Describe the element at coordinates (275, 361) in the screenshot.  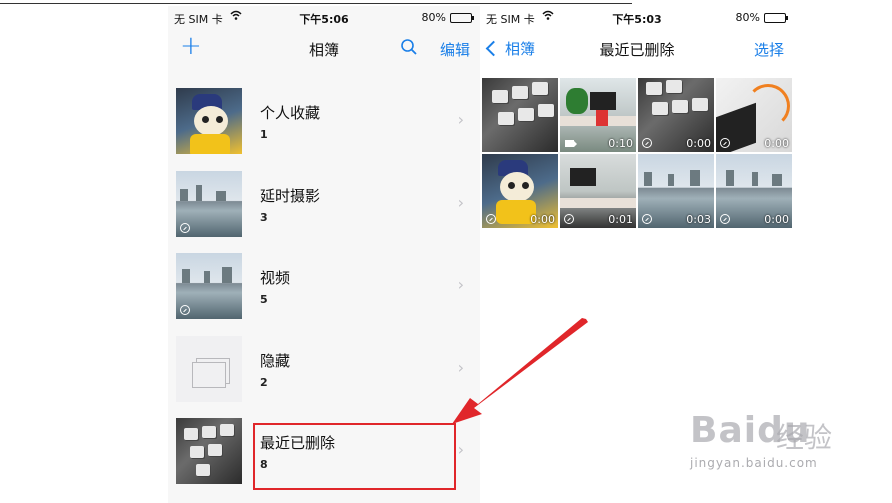
I see `album-name: 隐藏` at that location.